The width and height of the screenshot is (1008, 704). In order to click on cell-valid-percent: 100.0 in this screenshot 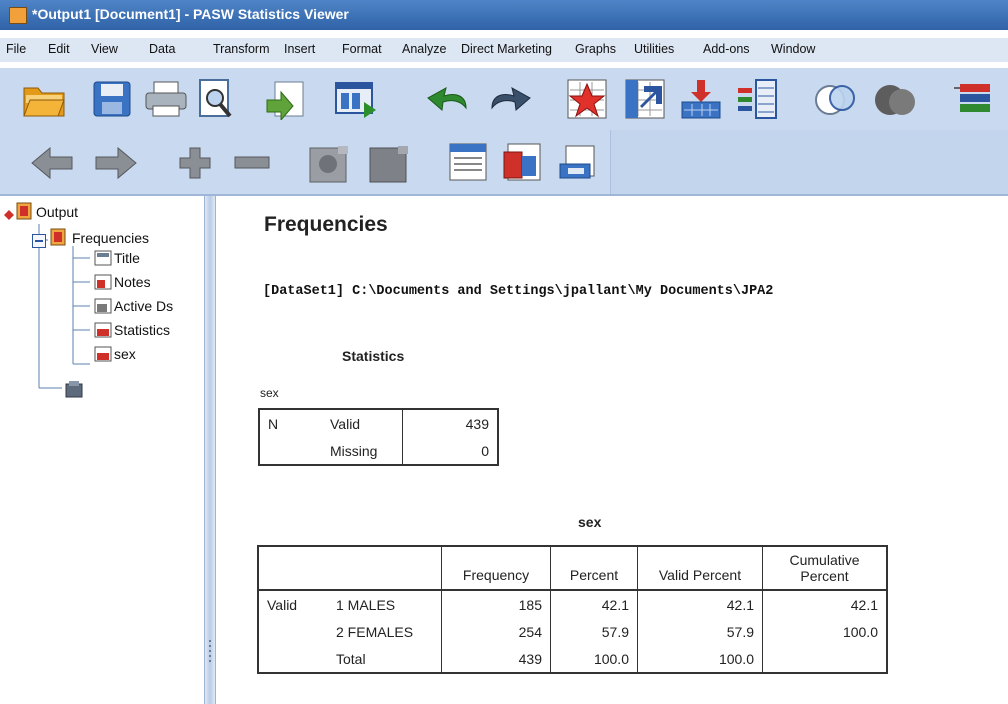, I will do `click(700, 659)`.